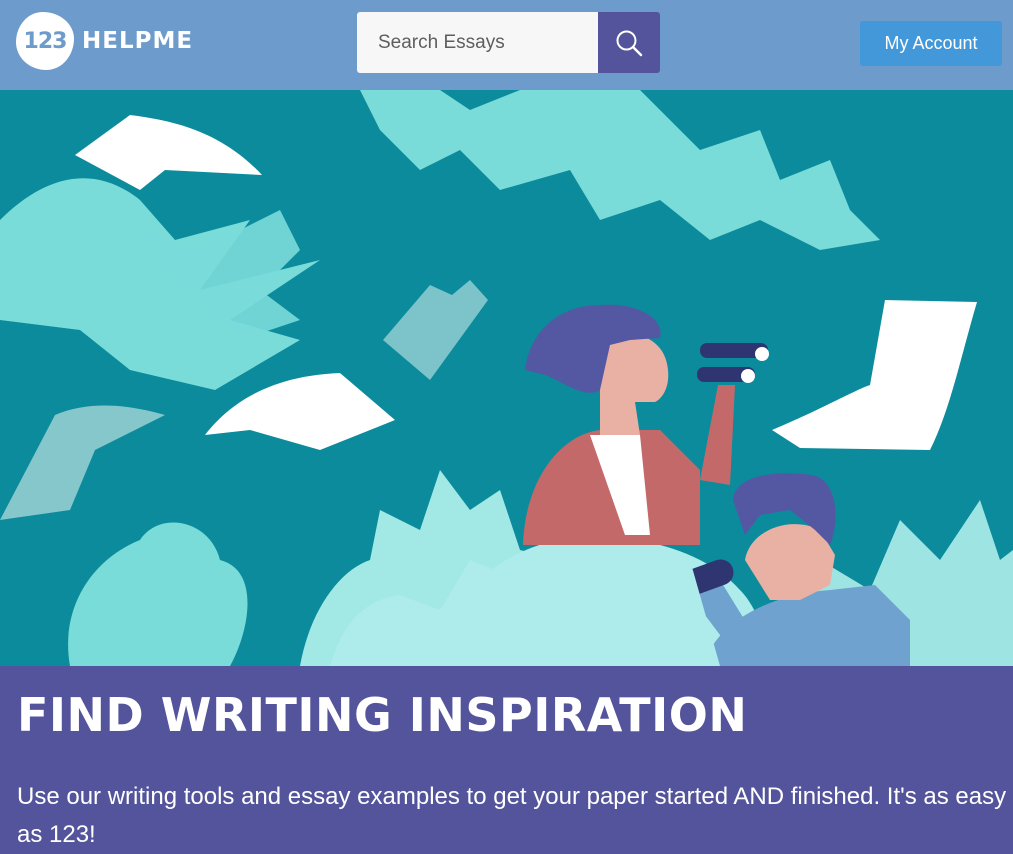  Describe the element at coordinates (477, 42) in the screenshot. I see `search-input` at that location.